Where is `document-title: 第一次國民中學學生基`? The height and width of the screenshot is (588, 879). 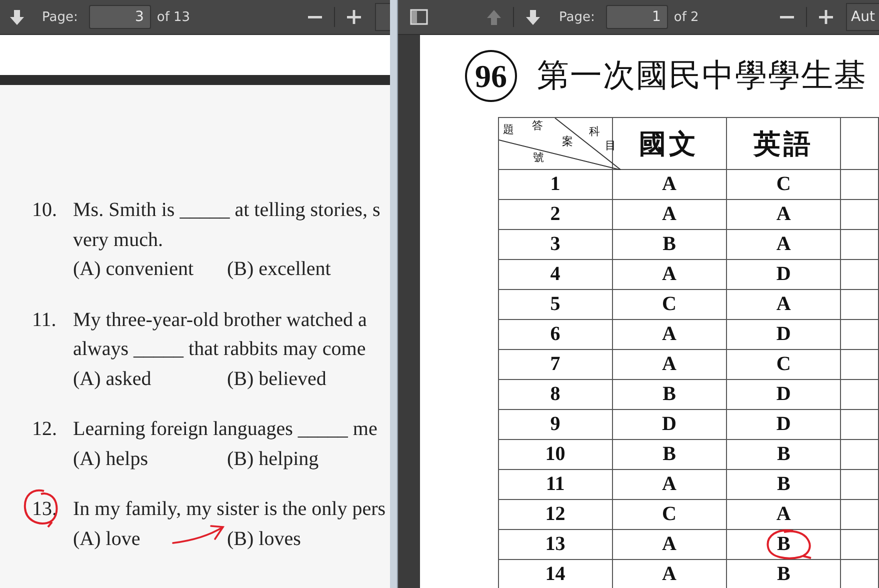 document-title: 第一次國民中學學生基 is located at coordinates (702, 75).